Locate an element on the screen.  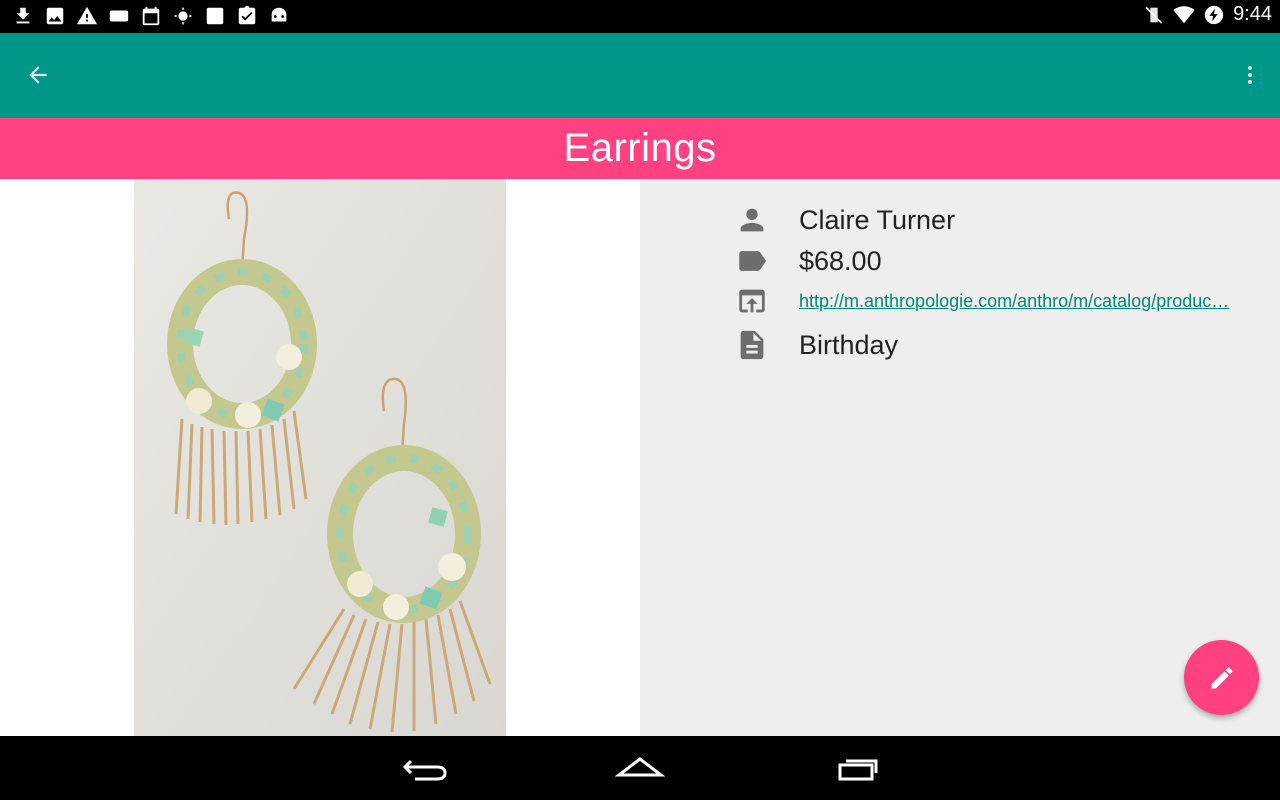
battery-charging-icon is located at coordinates (1214, 15).